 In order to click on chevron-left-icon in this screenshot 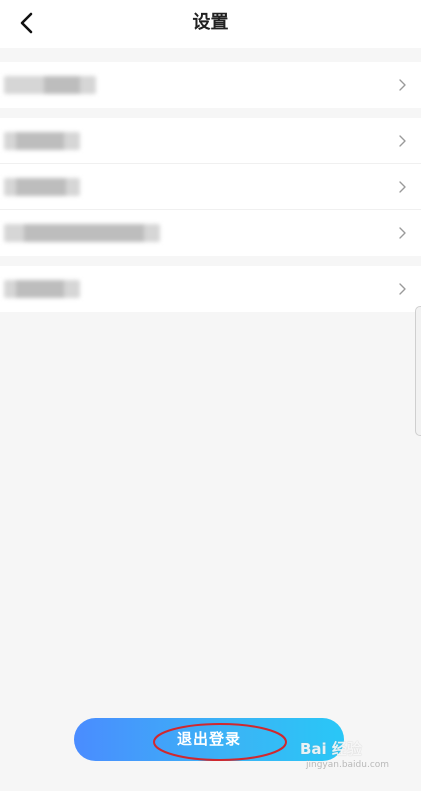, I will do `click(26, 23)`.